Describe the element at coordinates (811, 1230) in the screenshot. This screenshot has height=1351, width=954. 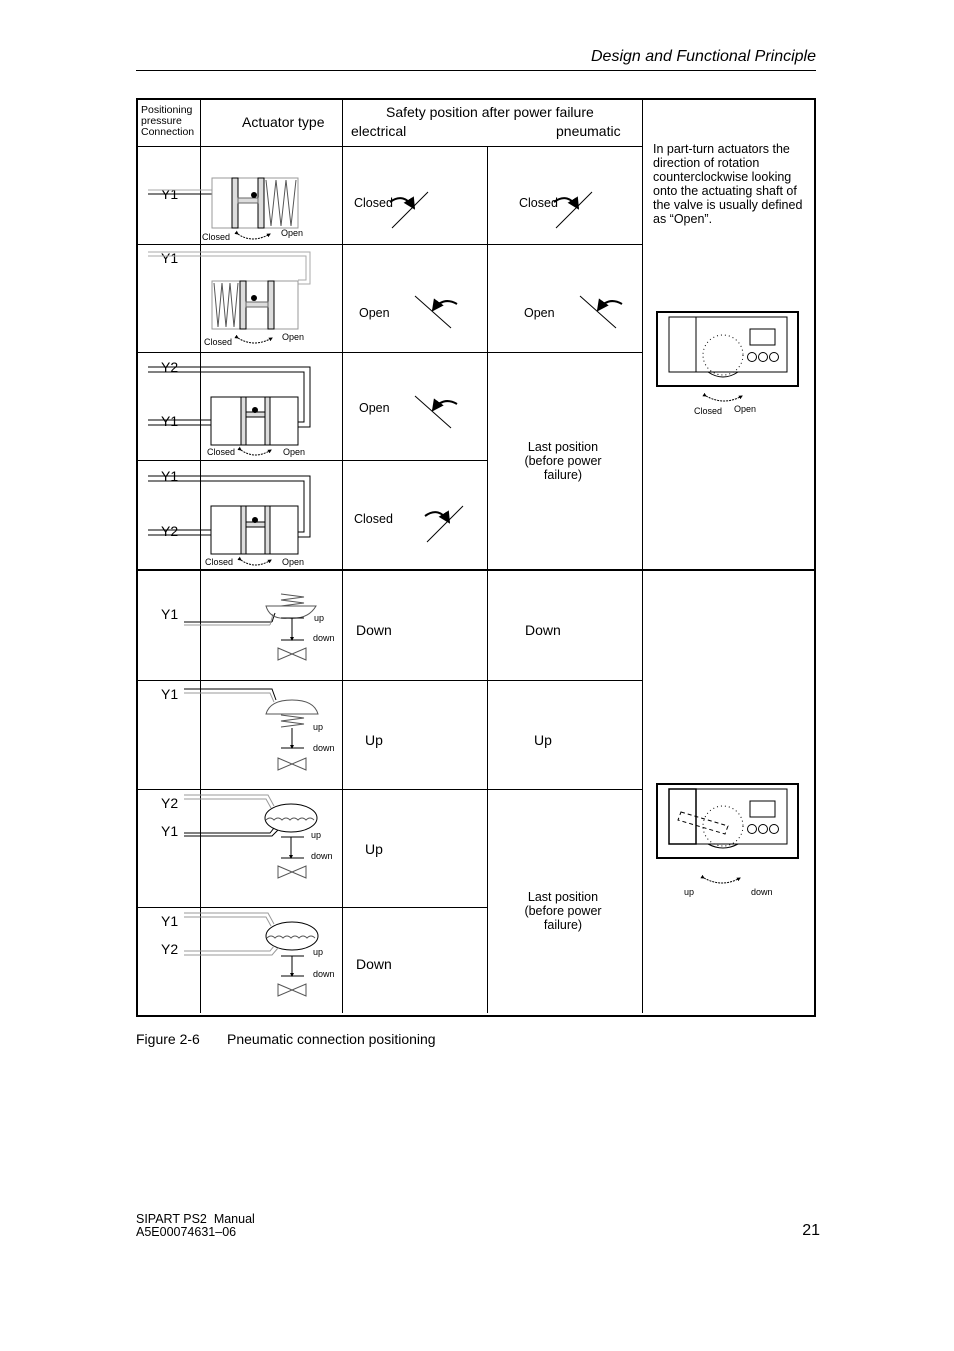
I see `page-number: 21` at that location.